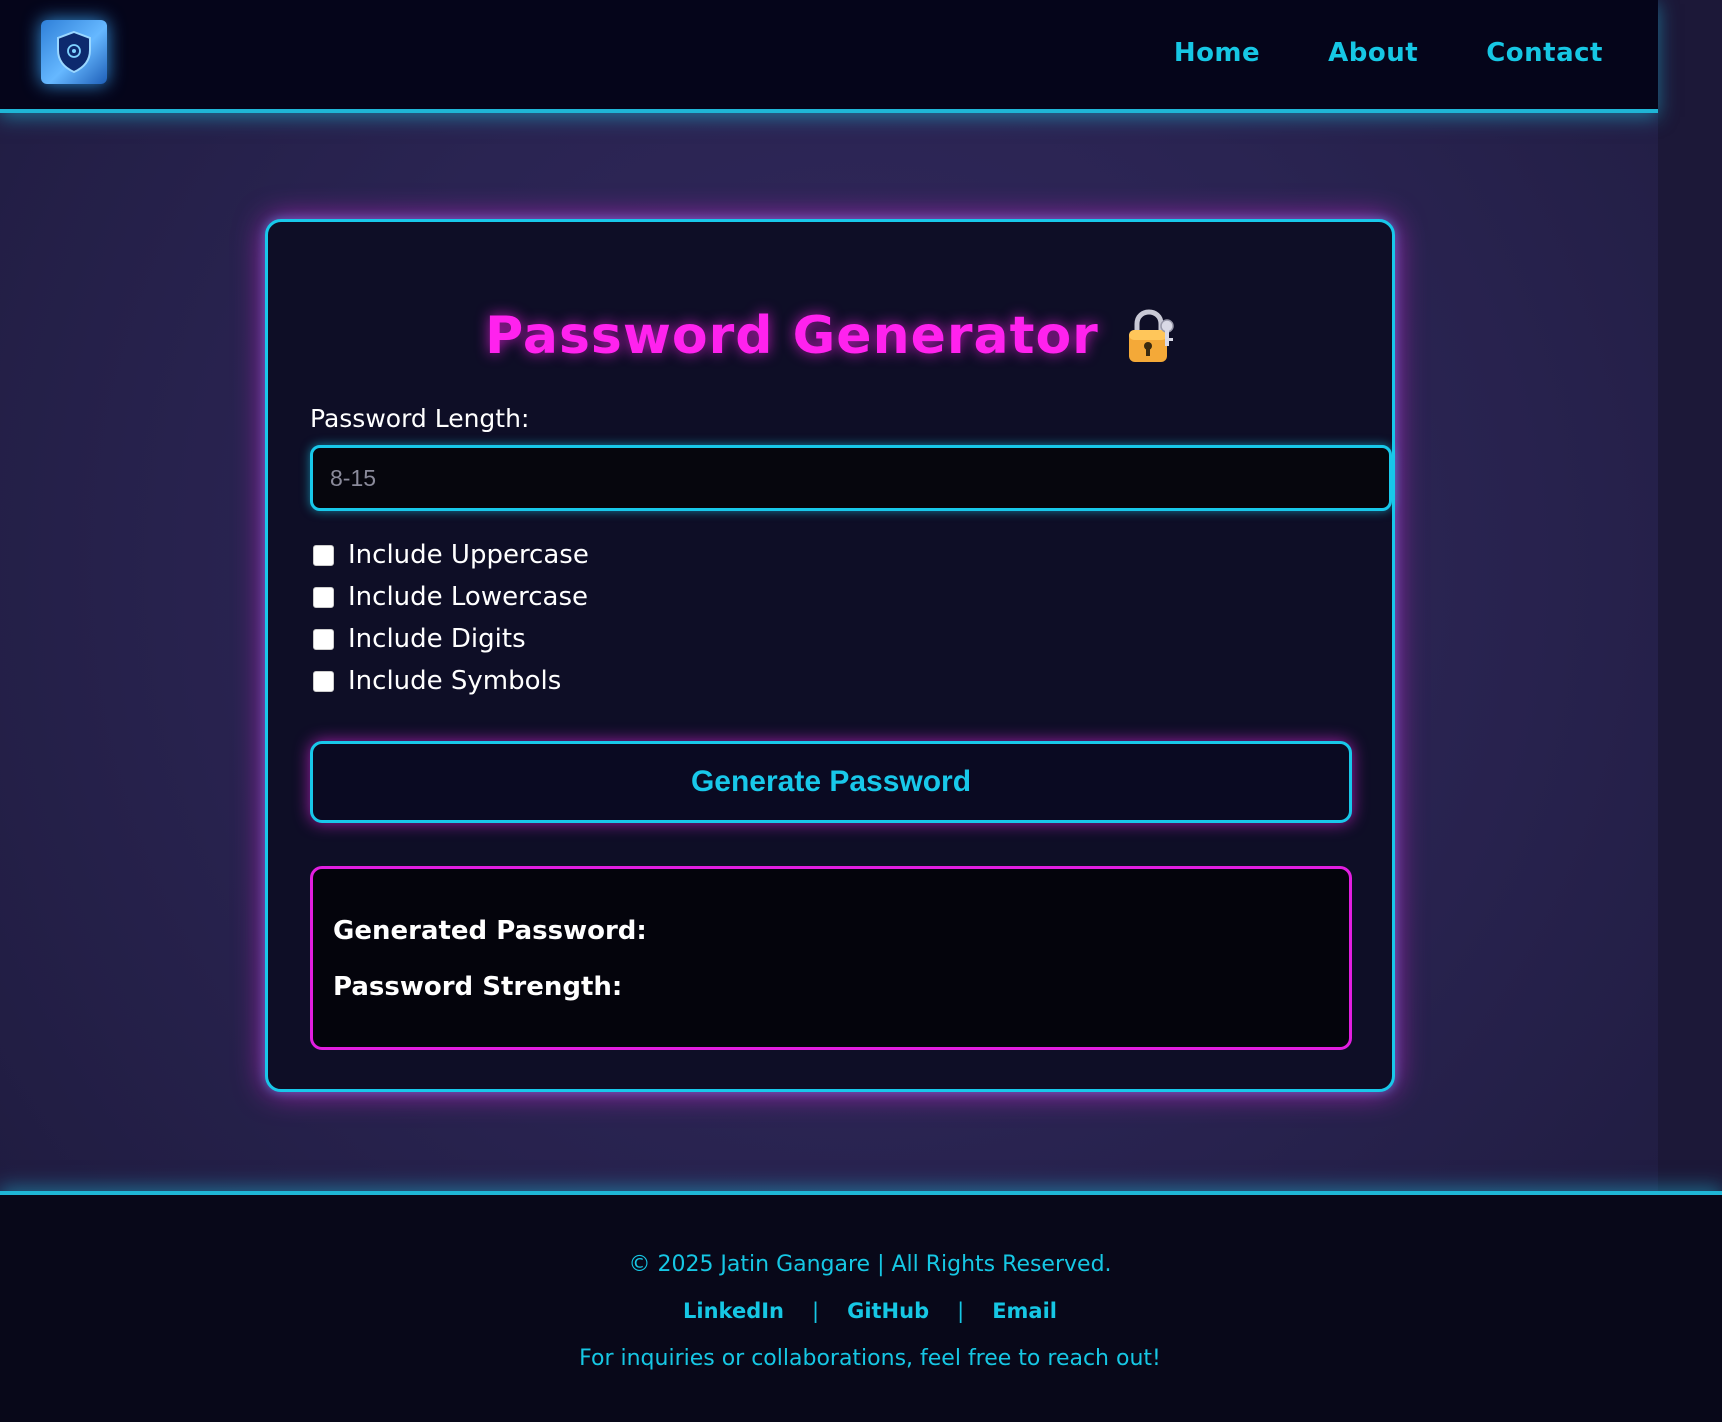  I want to click on uppercase-checkbox, so click(323, 555).